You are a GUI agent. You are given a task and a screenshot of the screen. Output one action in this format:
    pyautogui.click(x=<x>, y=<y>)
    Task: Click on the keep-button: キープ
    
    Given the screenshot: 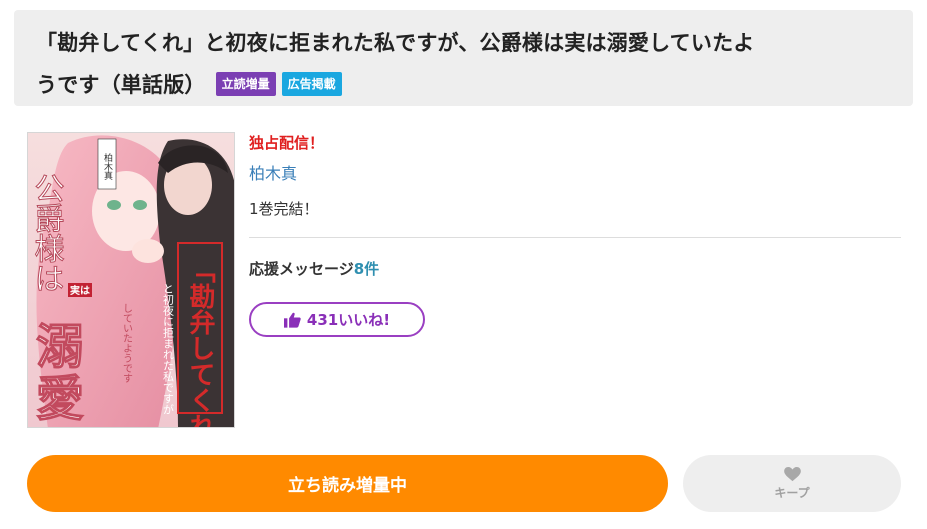 What is the action you would take?
    pyautogui.click(x=792, y=483)
    